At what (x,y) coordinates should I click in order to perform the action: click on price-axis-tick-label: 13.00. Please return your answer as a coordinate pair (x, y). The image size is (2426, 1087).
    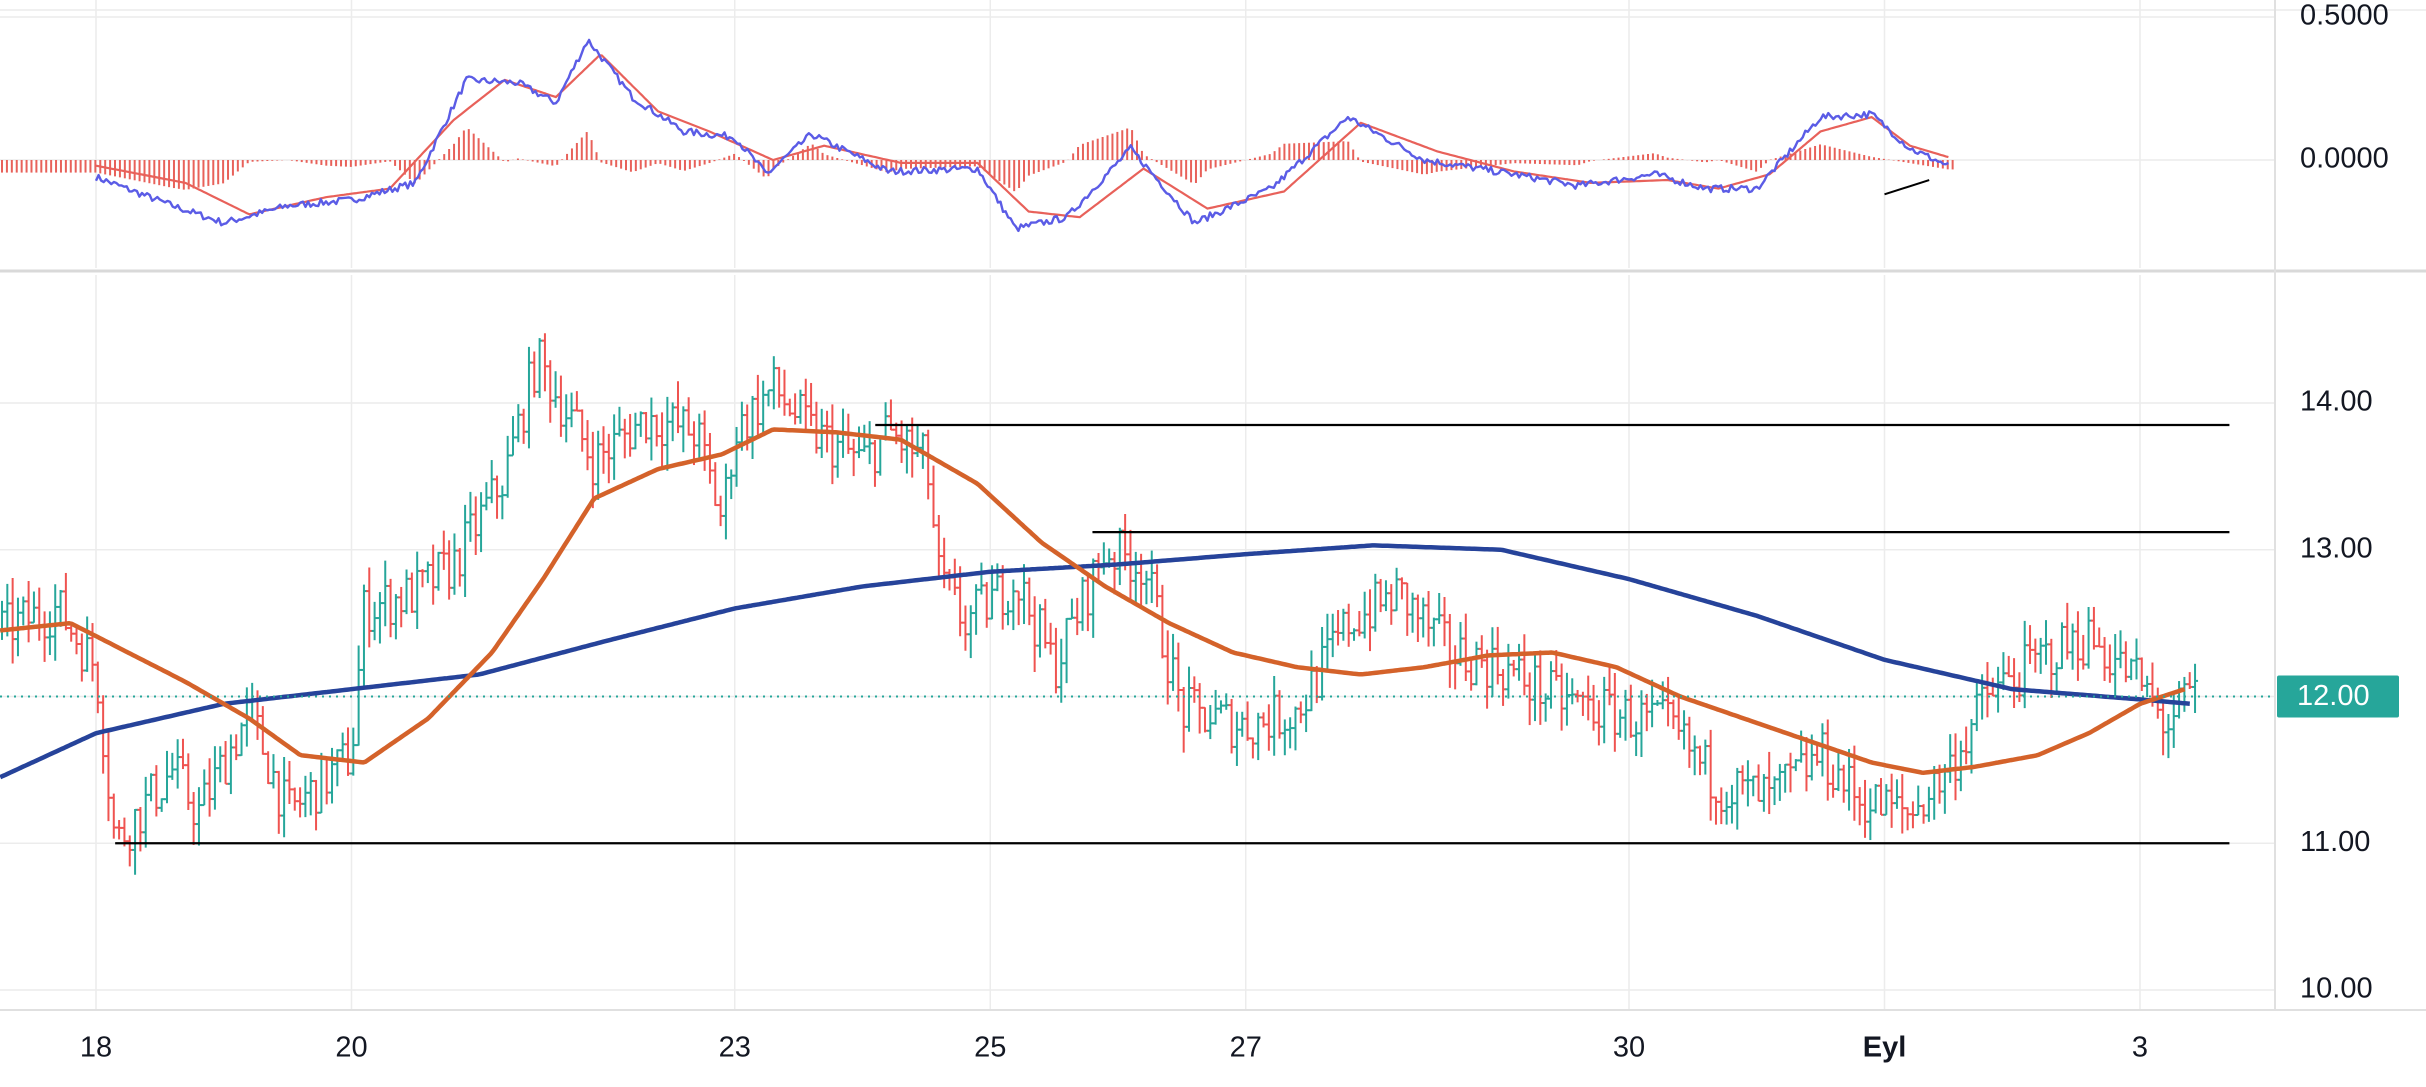
    Looking at the image, I should click on (2336, 548).